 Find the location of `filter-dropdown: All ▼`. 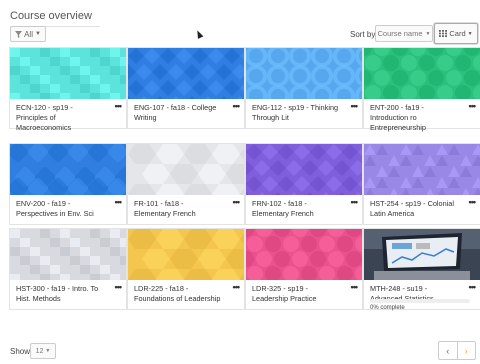

filter-dropdown: All ▼ is located at coordinates (28, 34).